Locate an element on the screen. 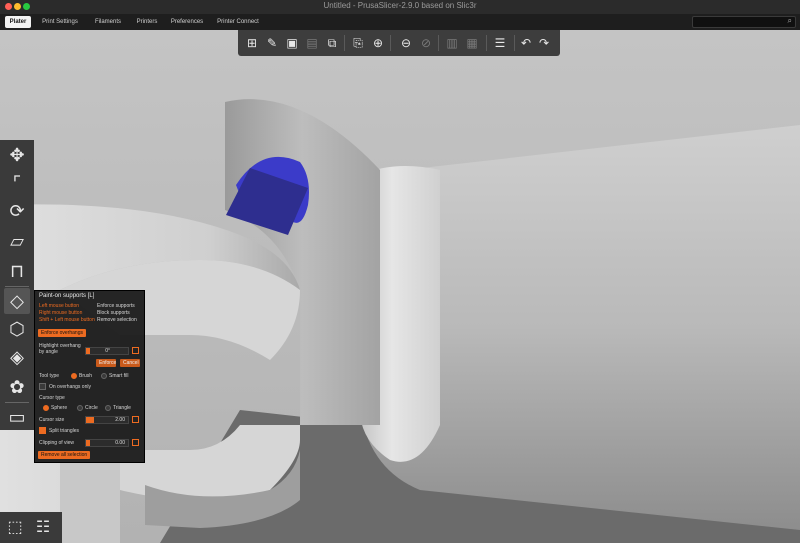 This screenshot has height=543, width=800. split-triangles-checkbox is located at coordinates (42, 430).